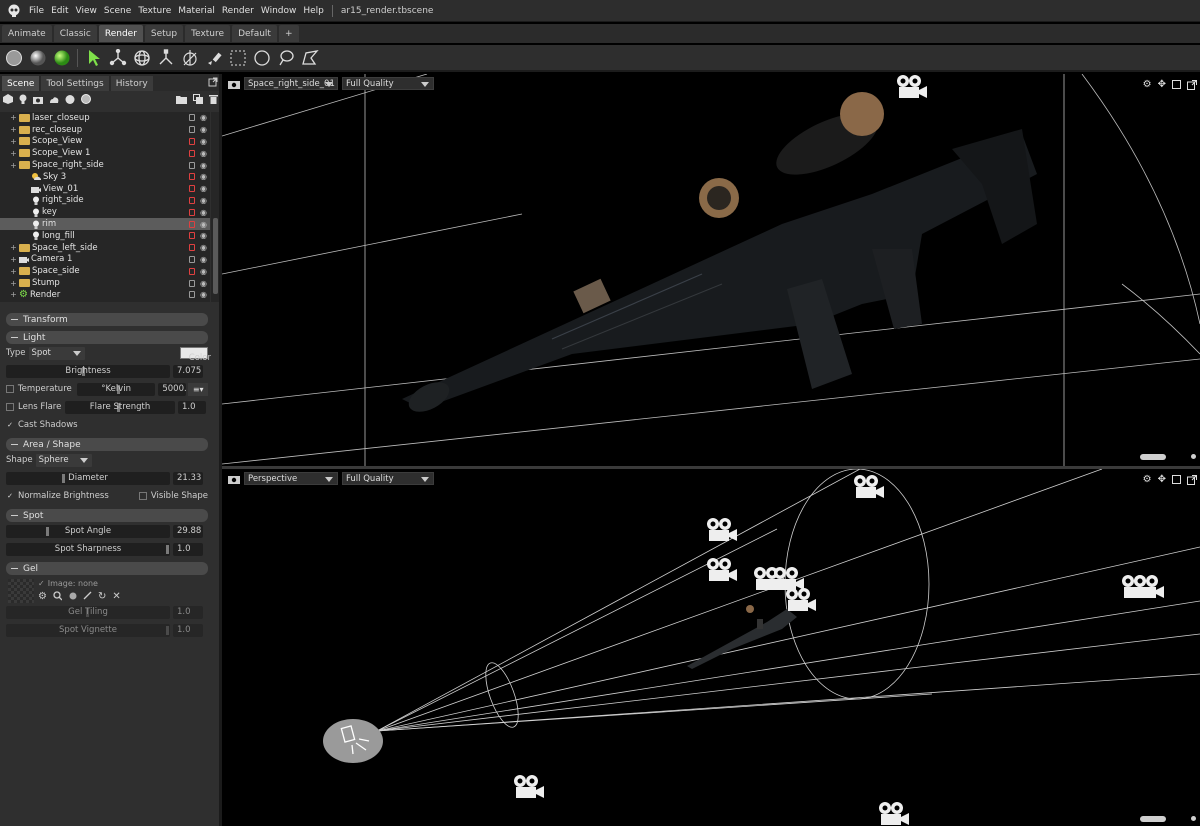  Describe the element at coordinates (105, 130) in the screenshot. I see `tree-row-rec-closeup: + rec_closeup ◉` at that location.